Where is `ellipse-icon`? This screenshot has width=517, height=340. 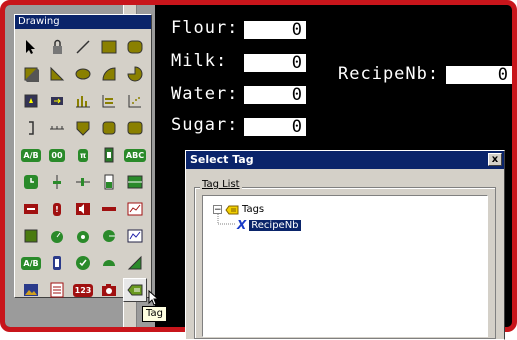
ellipse-icon is located at coordinates (83, 74).